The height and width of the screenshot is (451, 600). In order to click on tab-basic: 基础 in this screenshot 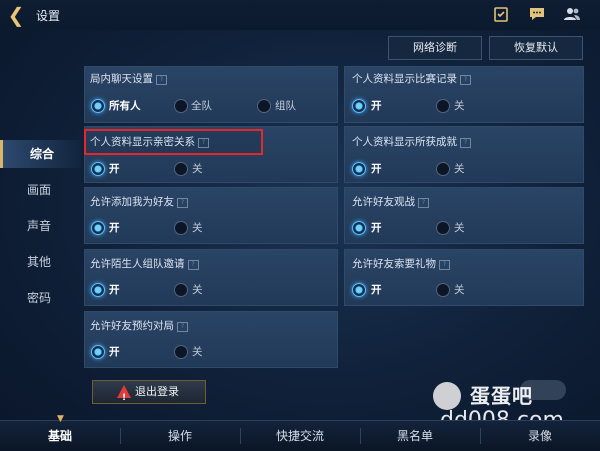, I will do `click(60, 436)`.